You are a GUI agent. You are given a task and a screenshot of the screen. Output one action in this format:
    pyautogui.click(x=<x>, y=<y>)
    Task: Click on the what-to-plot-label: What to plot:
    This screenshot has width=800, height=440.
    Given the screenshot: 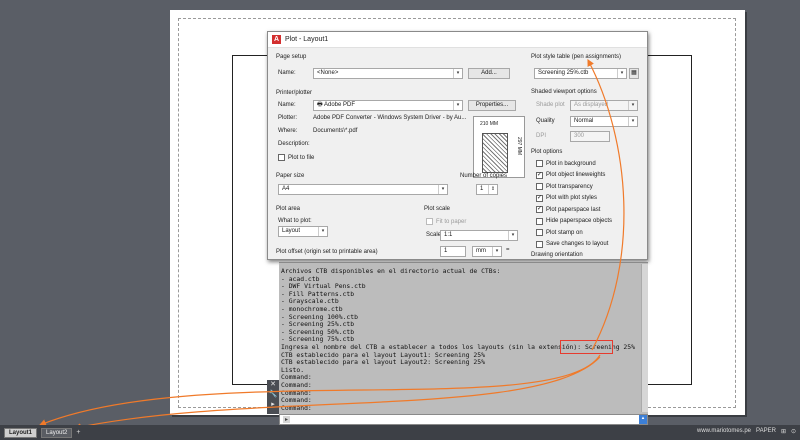 What is the action you would take?
    pyautogui.click(x=295, y=221)
    